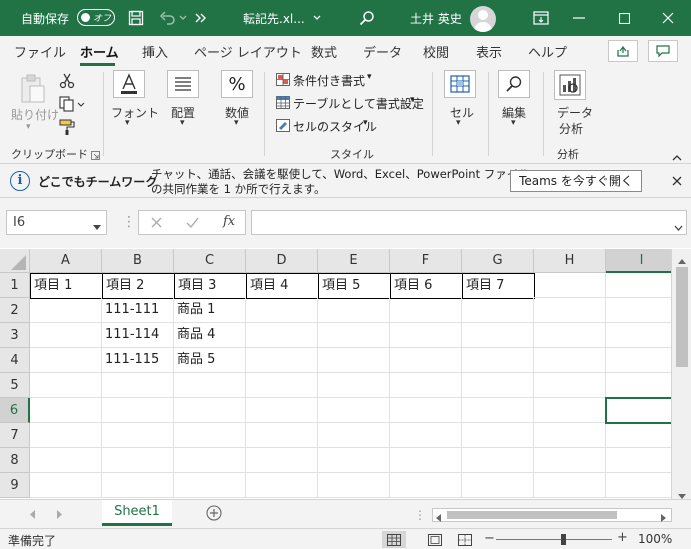 The image size is (691, 549). I want to click on tab-data: データ, so click(382, 51).